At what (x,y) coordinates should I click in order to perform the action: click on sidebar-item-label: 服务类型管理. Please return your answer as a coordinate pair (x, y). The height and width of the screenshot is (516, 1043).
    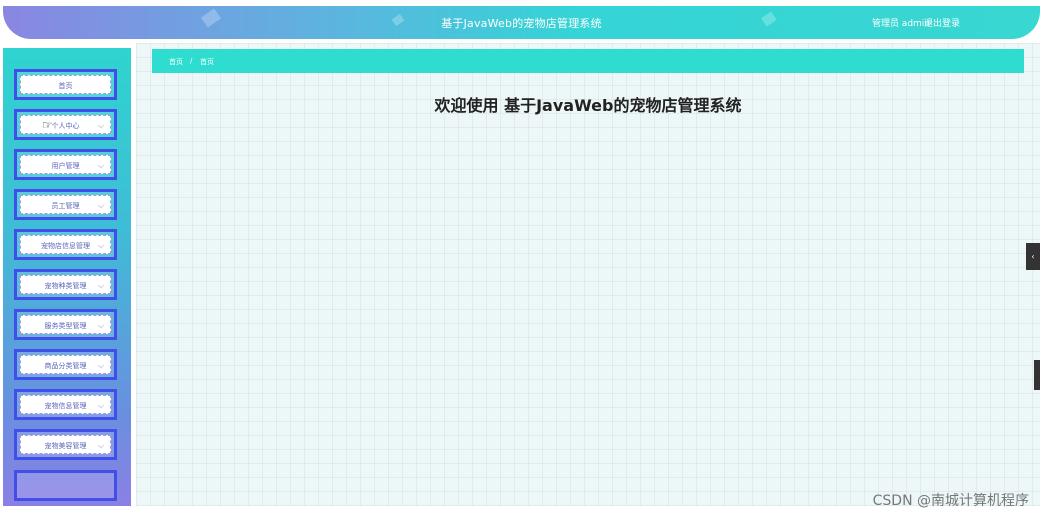
    Looking at the image, I should click on (65, 326).